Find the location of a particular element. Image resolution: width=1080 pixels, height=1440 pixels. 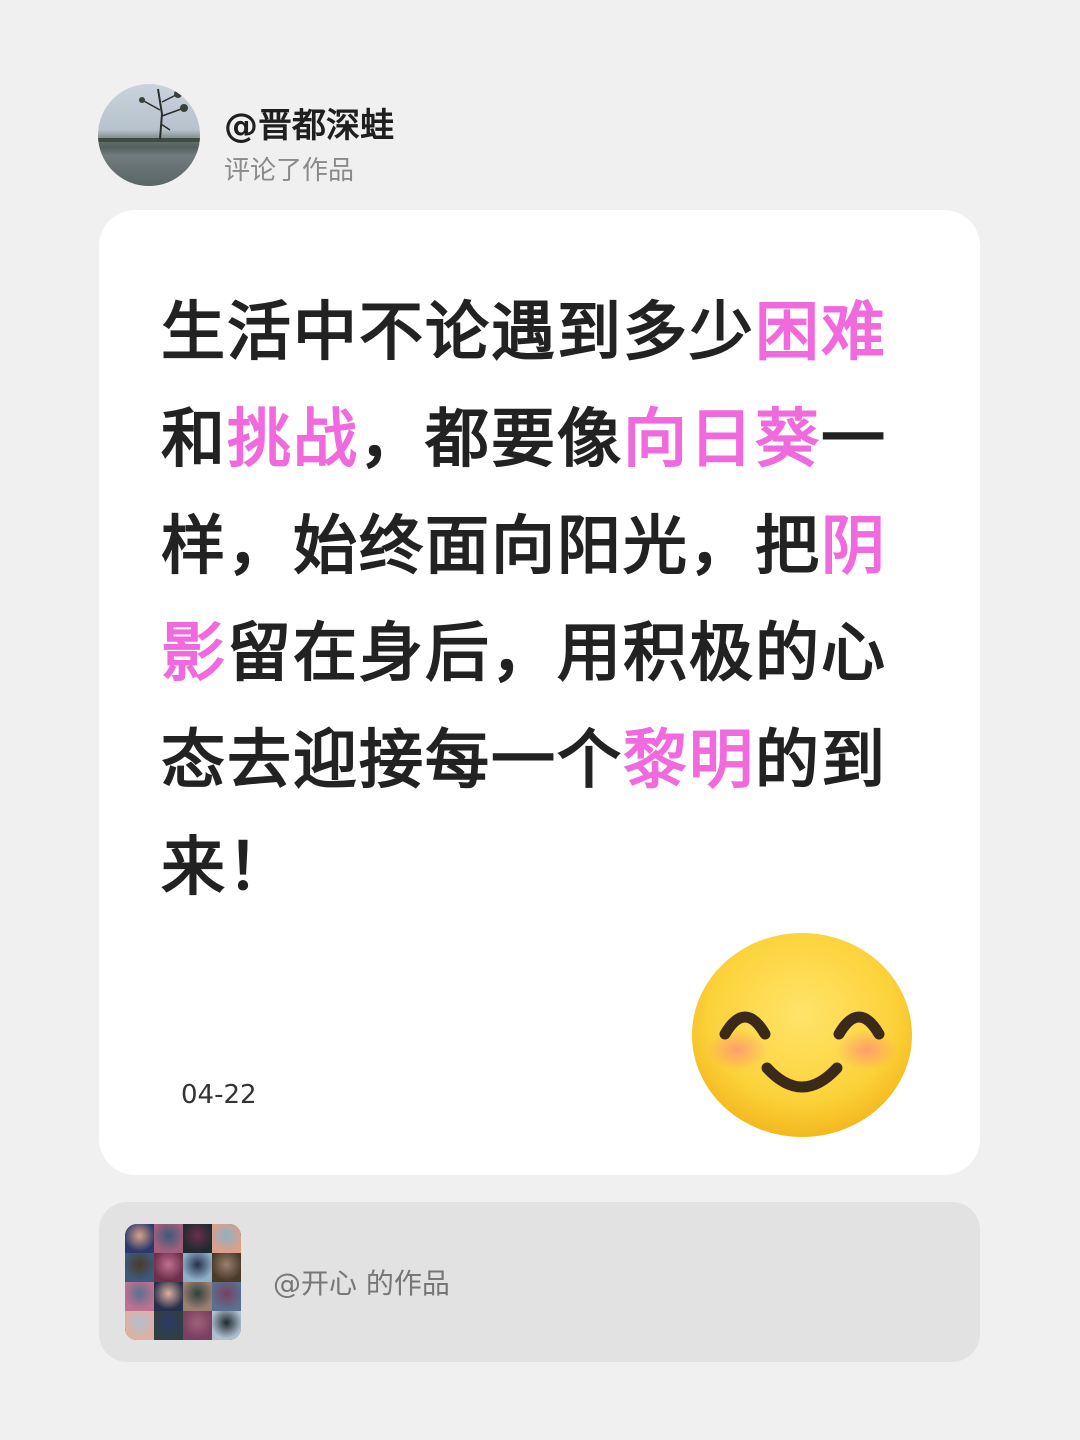

referenced-work-label: @开心 的作品 is located at coordinates (361, 1282).